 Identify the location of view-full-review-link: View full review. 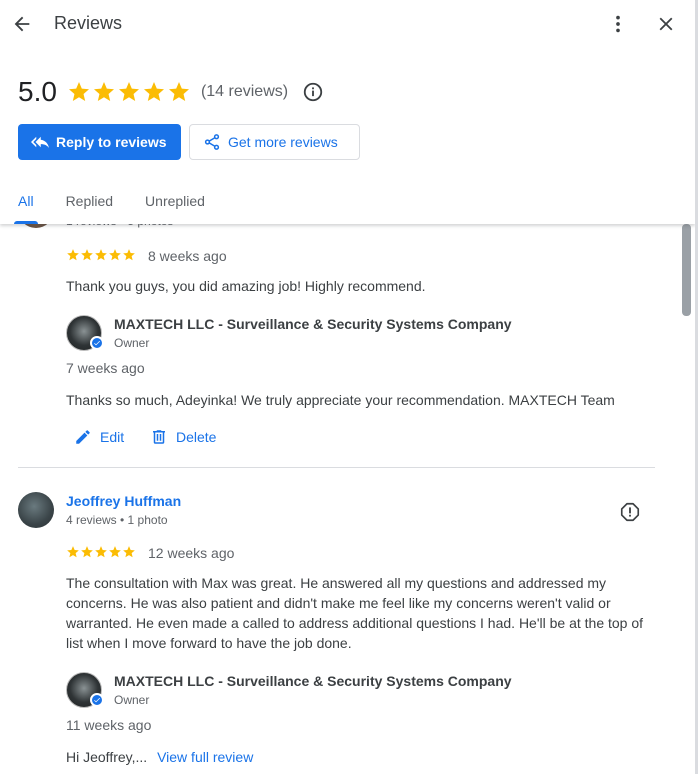
(205, 757).